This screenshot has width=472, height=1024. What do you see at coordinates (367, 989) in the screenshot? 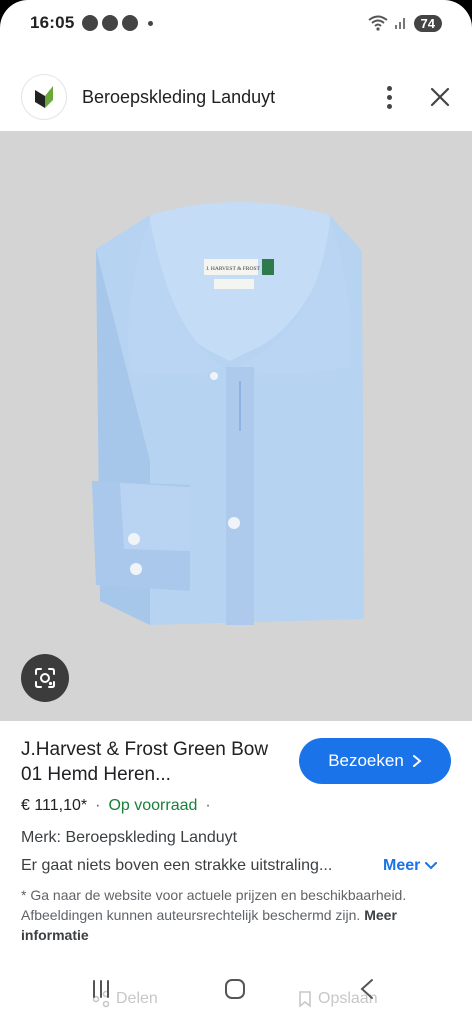
I see `back-icon` at bounding box center [367, 989].